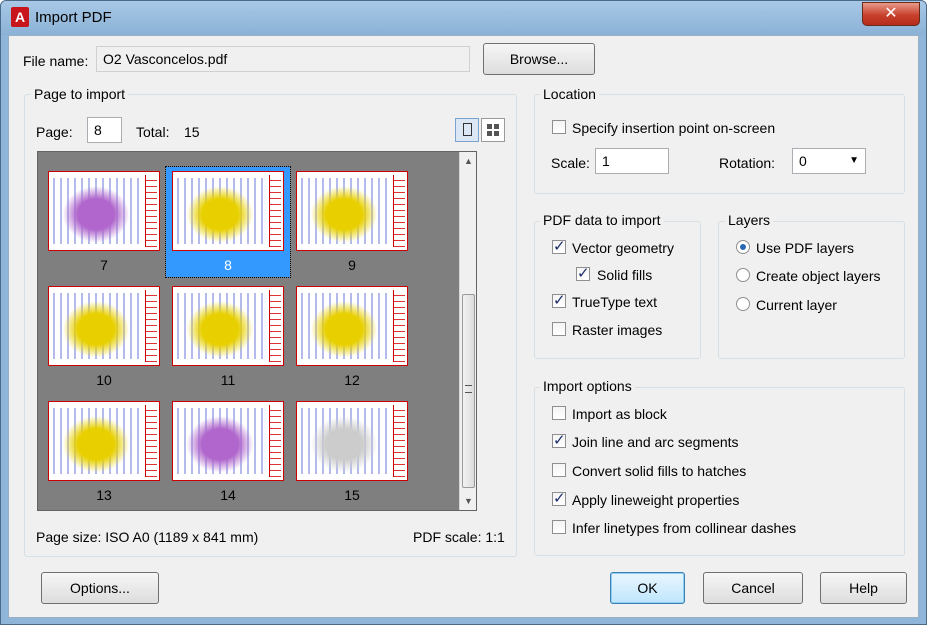 This screenshot has width=927, height=625. What do you see at coordinates (228, 265) in the screenshot?
I see `thumbnail-page-number: 8` at bounding box center [228, 265].